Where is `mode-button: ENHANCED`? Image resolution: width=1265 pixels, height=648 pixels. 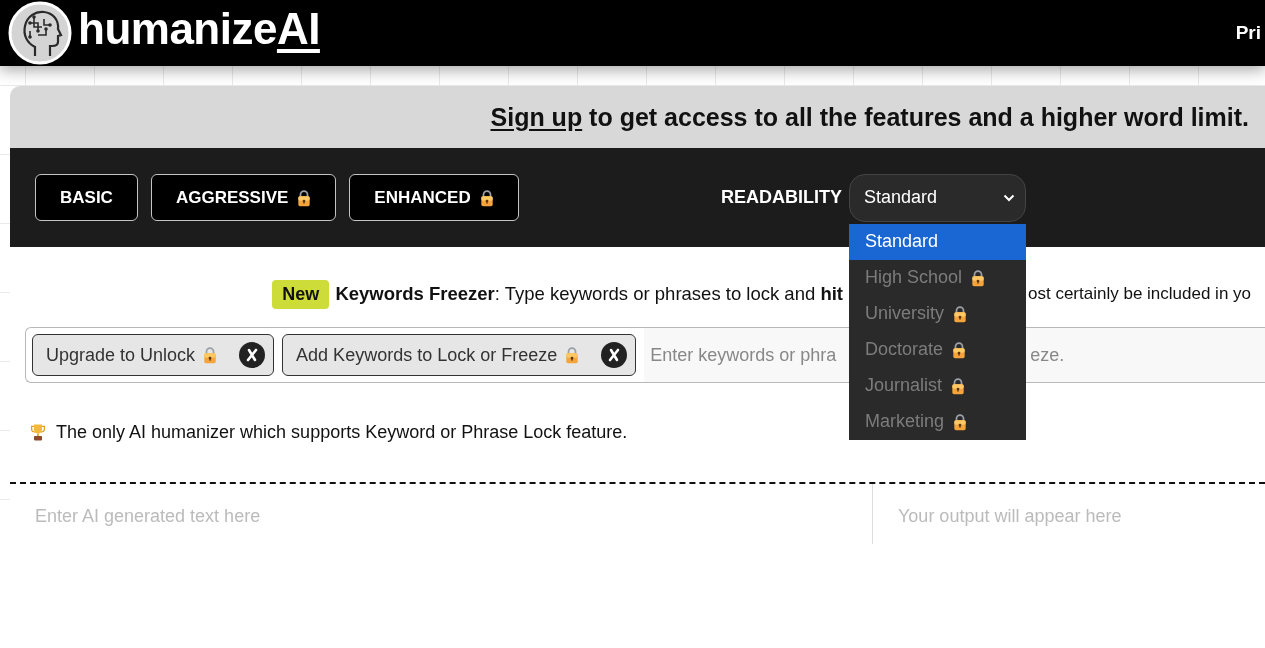
mode-button: ENHANCED is located at coordinates (434, 197).